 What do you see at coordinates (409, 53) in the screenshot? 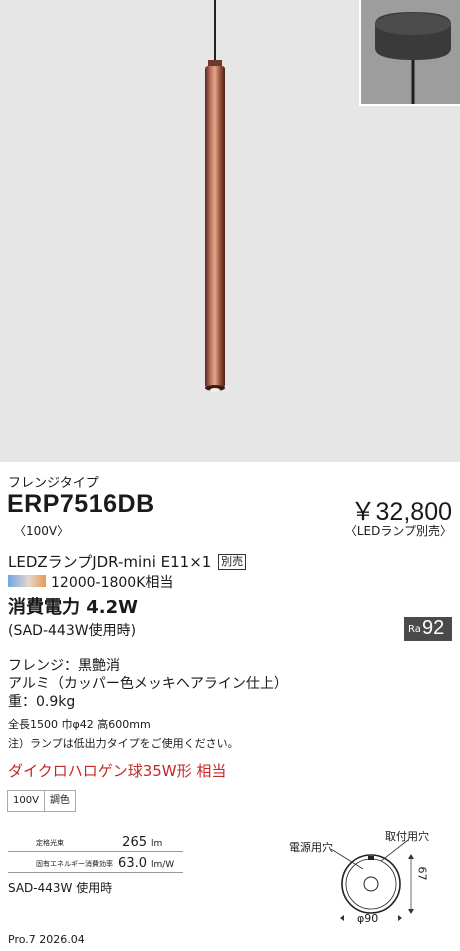
I see `flange-detail-image` at bounding box center [409, 53].